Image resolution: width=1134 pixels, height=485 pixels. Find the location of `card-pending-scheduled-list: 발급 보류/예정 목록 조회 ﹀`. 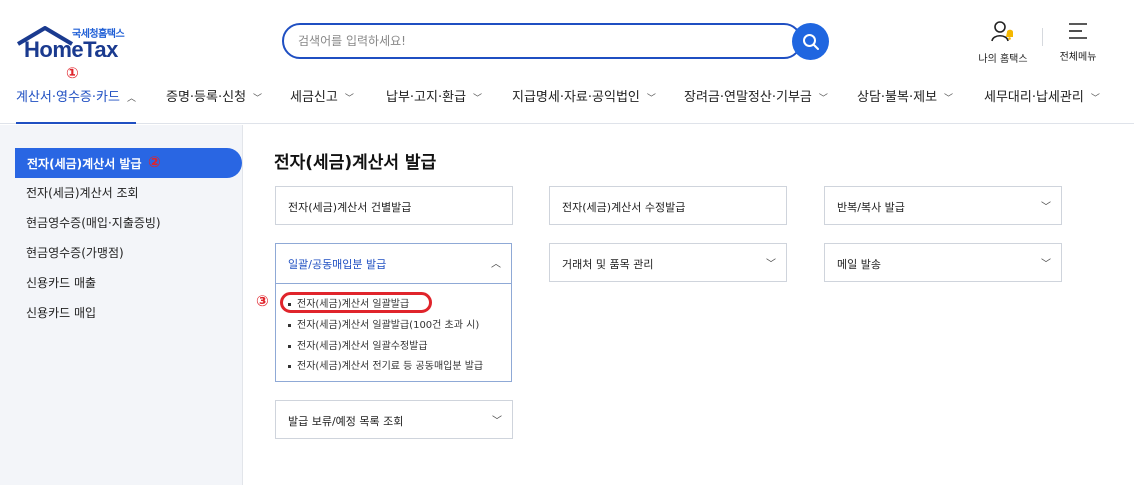

card-pending-scheduled-list: 발급 보류/예정 목록 조회 ﹀ is located at coordinates (394, 419).